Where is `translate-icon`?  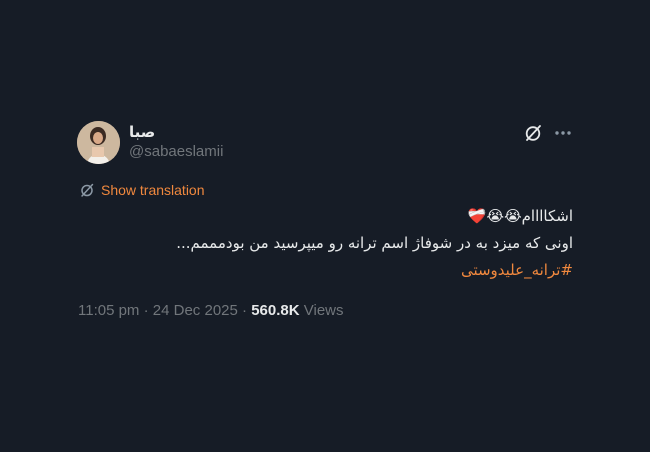
translate-icon is located at coordinates (87, 190).